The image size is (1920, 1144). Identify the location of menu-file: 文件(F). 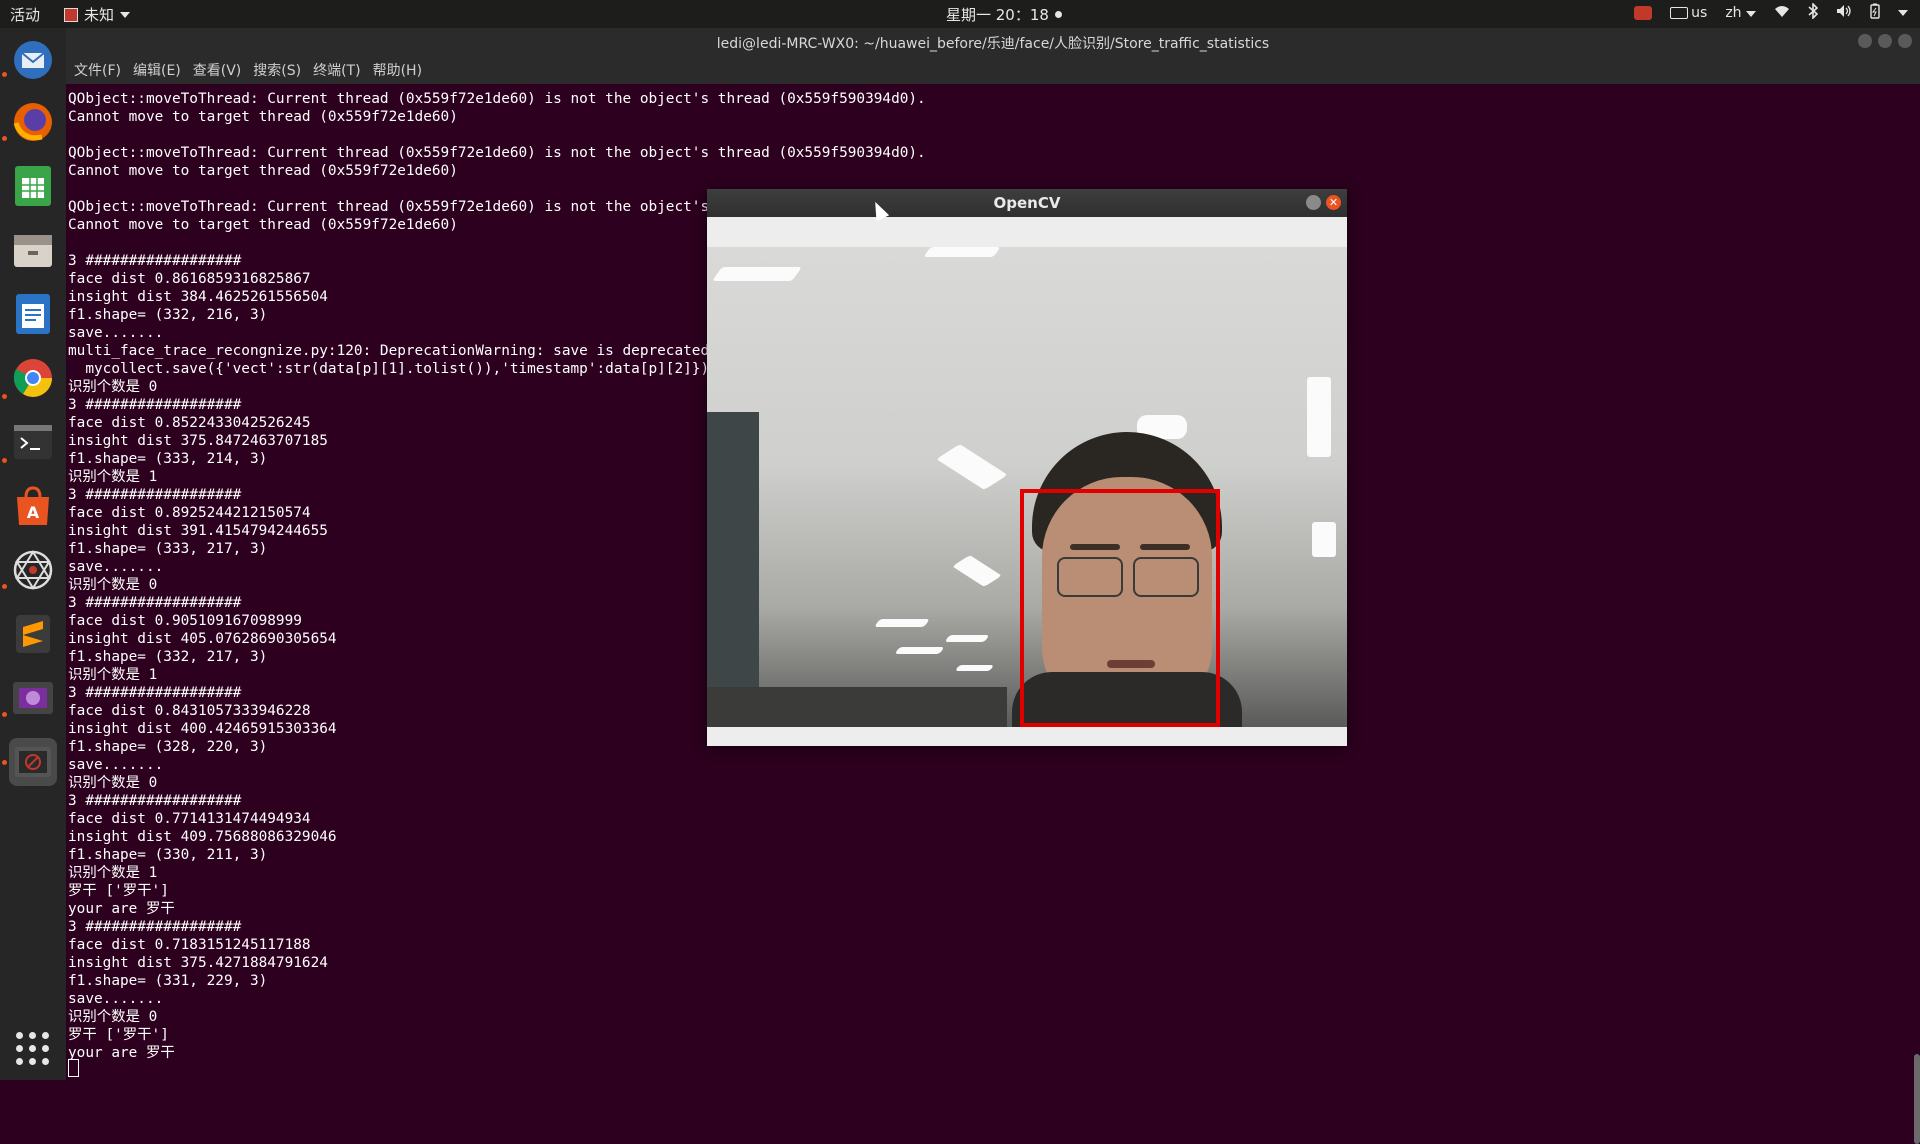
(97, 70).